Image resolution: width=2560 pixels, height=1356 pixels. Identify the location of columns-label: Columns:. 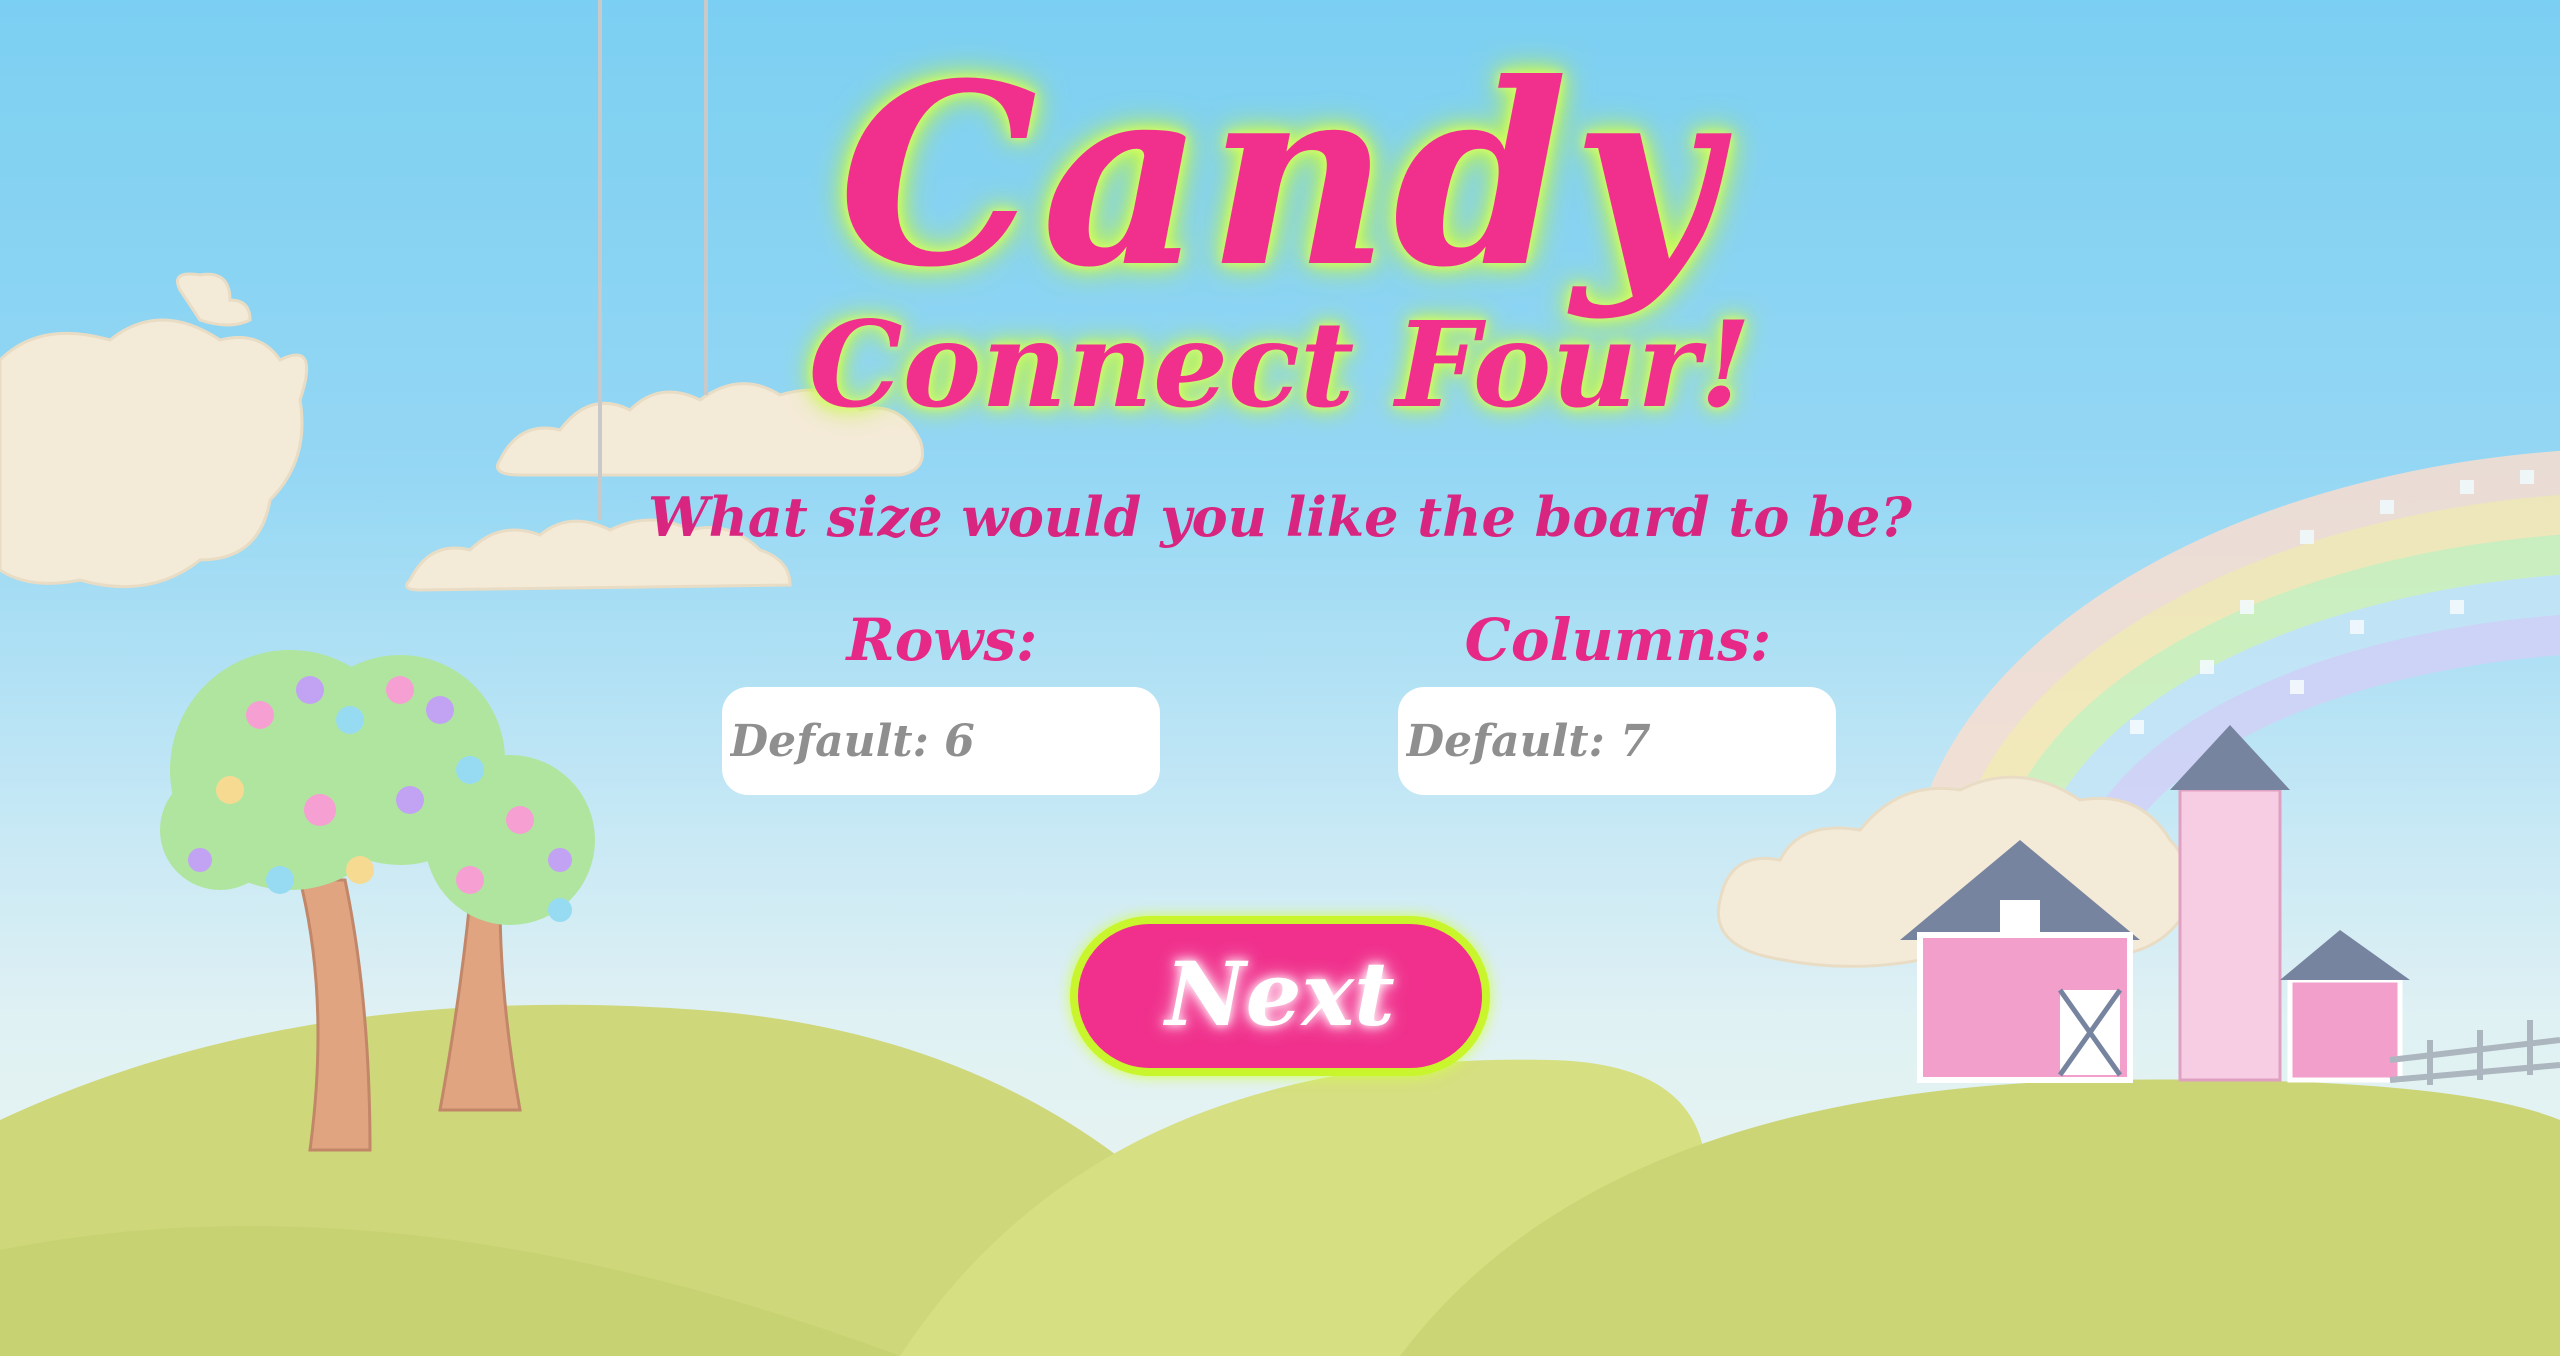
(1618, 640).